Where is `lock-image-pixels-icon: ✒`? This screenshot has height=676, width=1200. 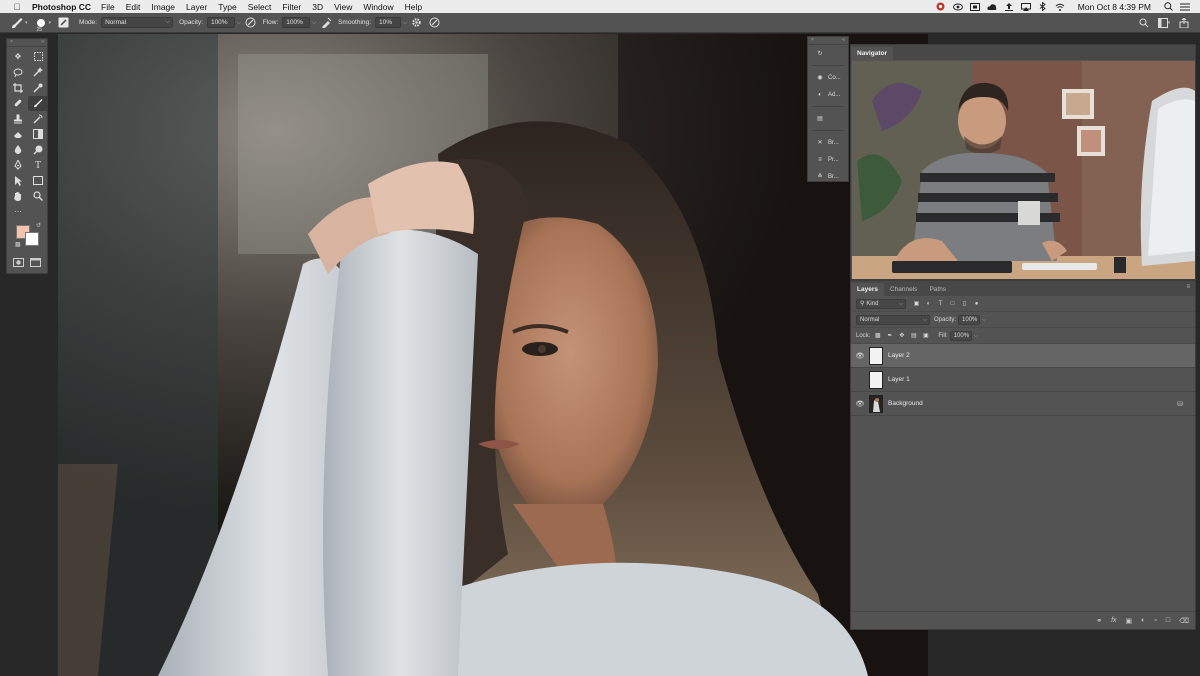
lock-image-pixels-icon: ✒ is located at coordinates (889, 335).